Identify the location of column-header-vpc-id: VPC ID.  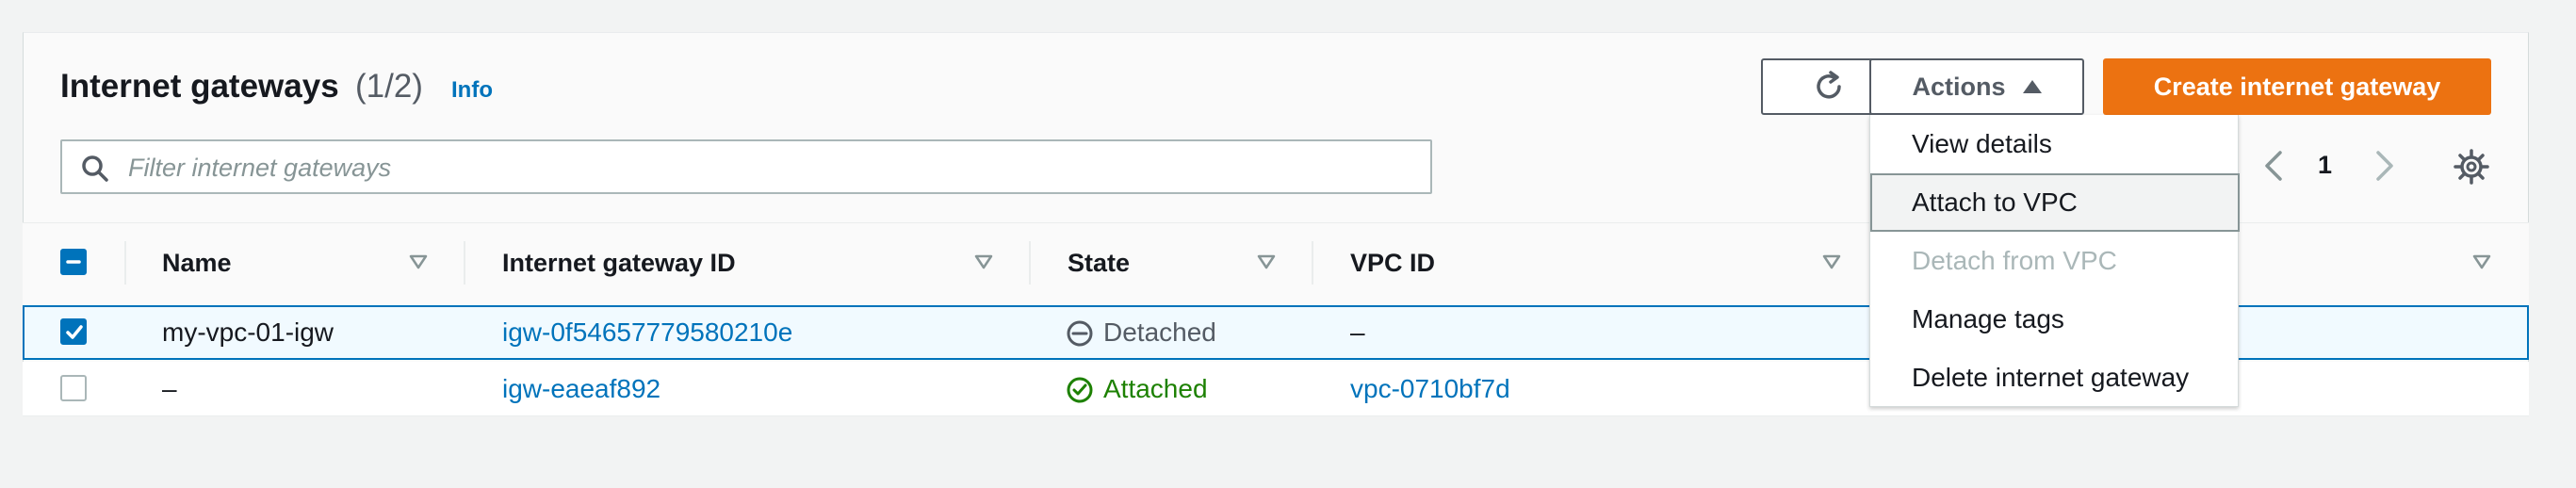
(1392, 263).